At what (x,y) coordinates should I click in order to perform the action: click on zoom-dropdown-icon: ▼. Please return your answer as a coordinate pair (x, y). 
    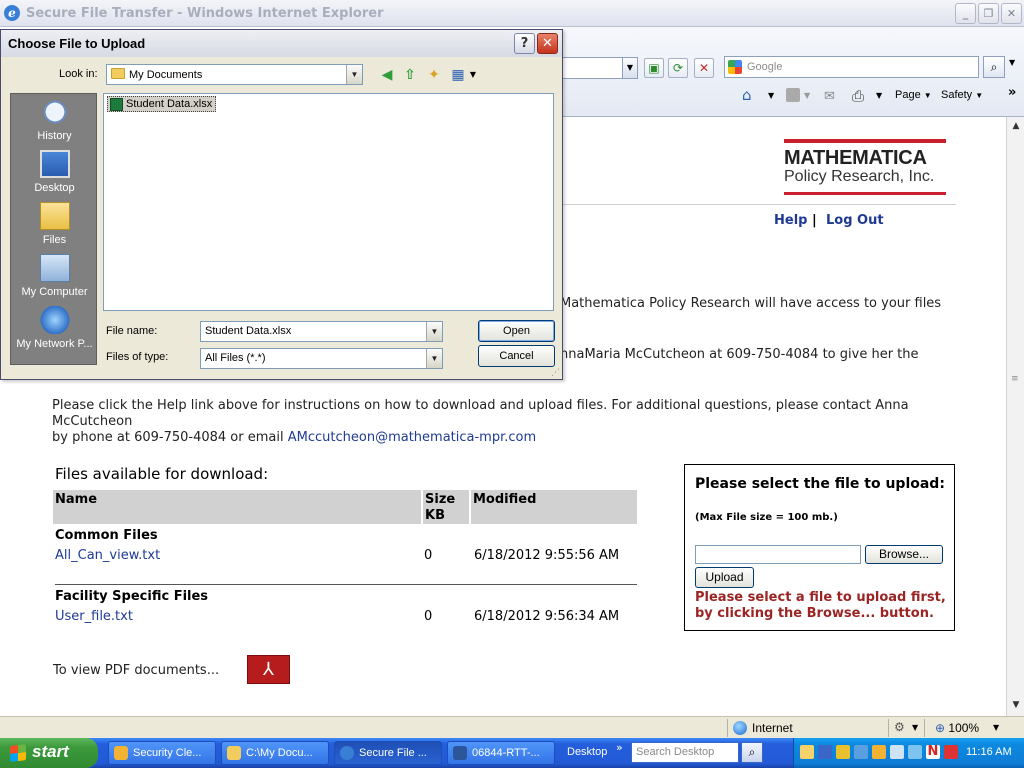
    Looking at the image, I should click on (996, 727).